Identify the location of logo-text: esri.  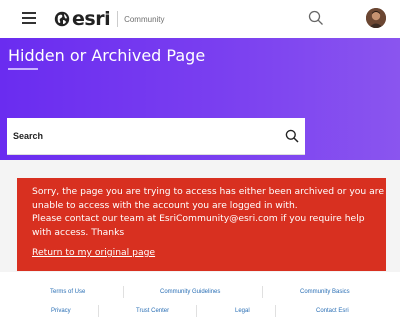
(91, 19).